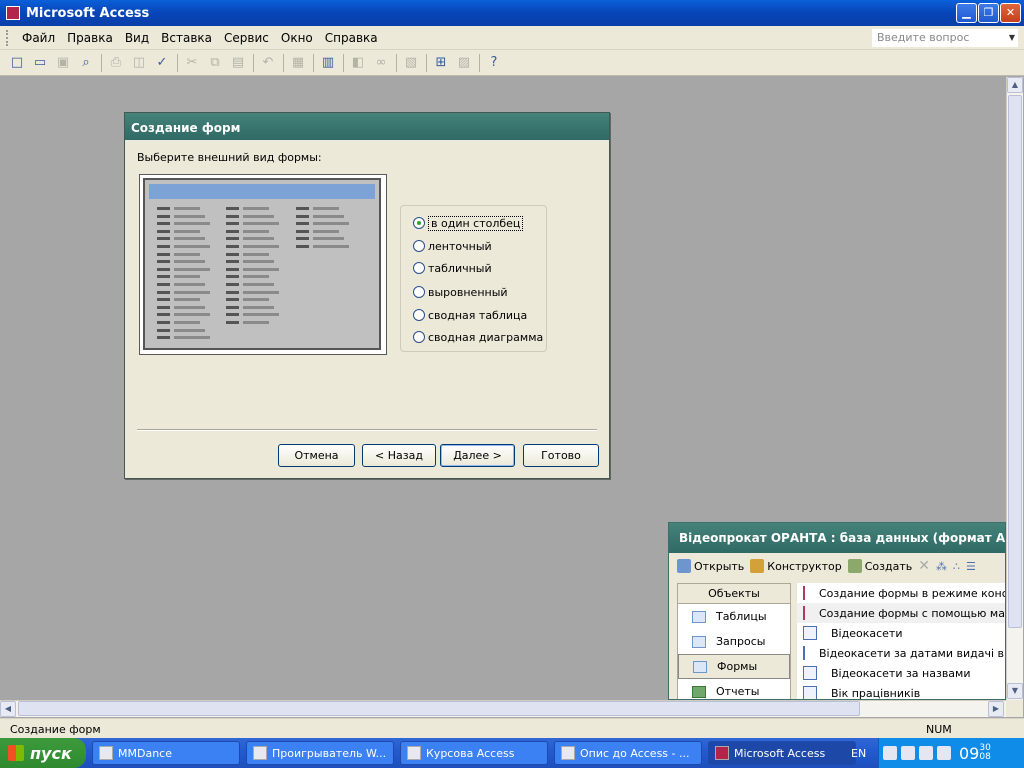 Image resolution: width=1024 pixels, height=768 pixels. What do you see at coordinates (478, 337) in the screenshot?
I see `option-pivot-chart: сводная диаграмма` at bounding box center [478, 337].